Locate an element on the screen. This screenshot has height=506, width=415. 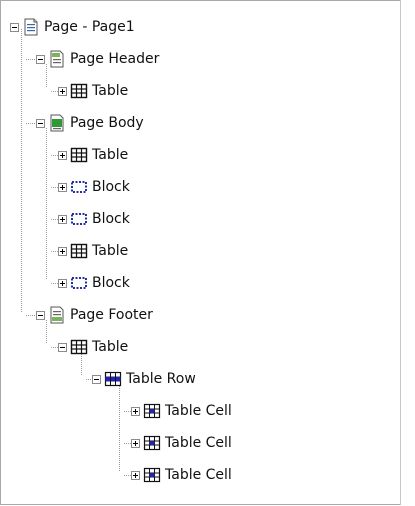
page-body-icon is located at coordinates (57, 123).